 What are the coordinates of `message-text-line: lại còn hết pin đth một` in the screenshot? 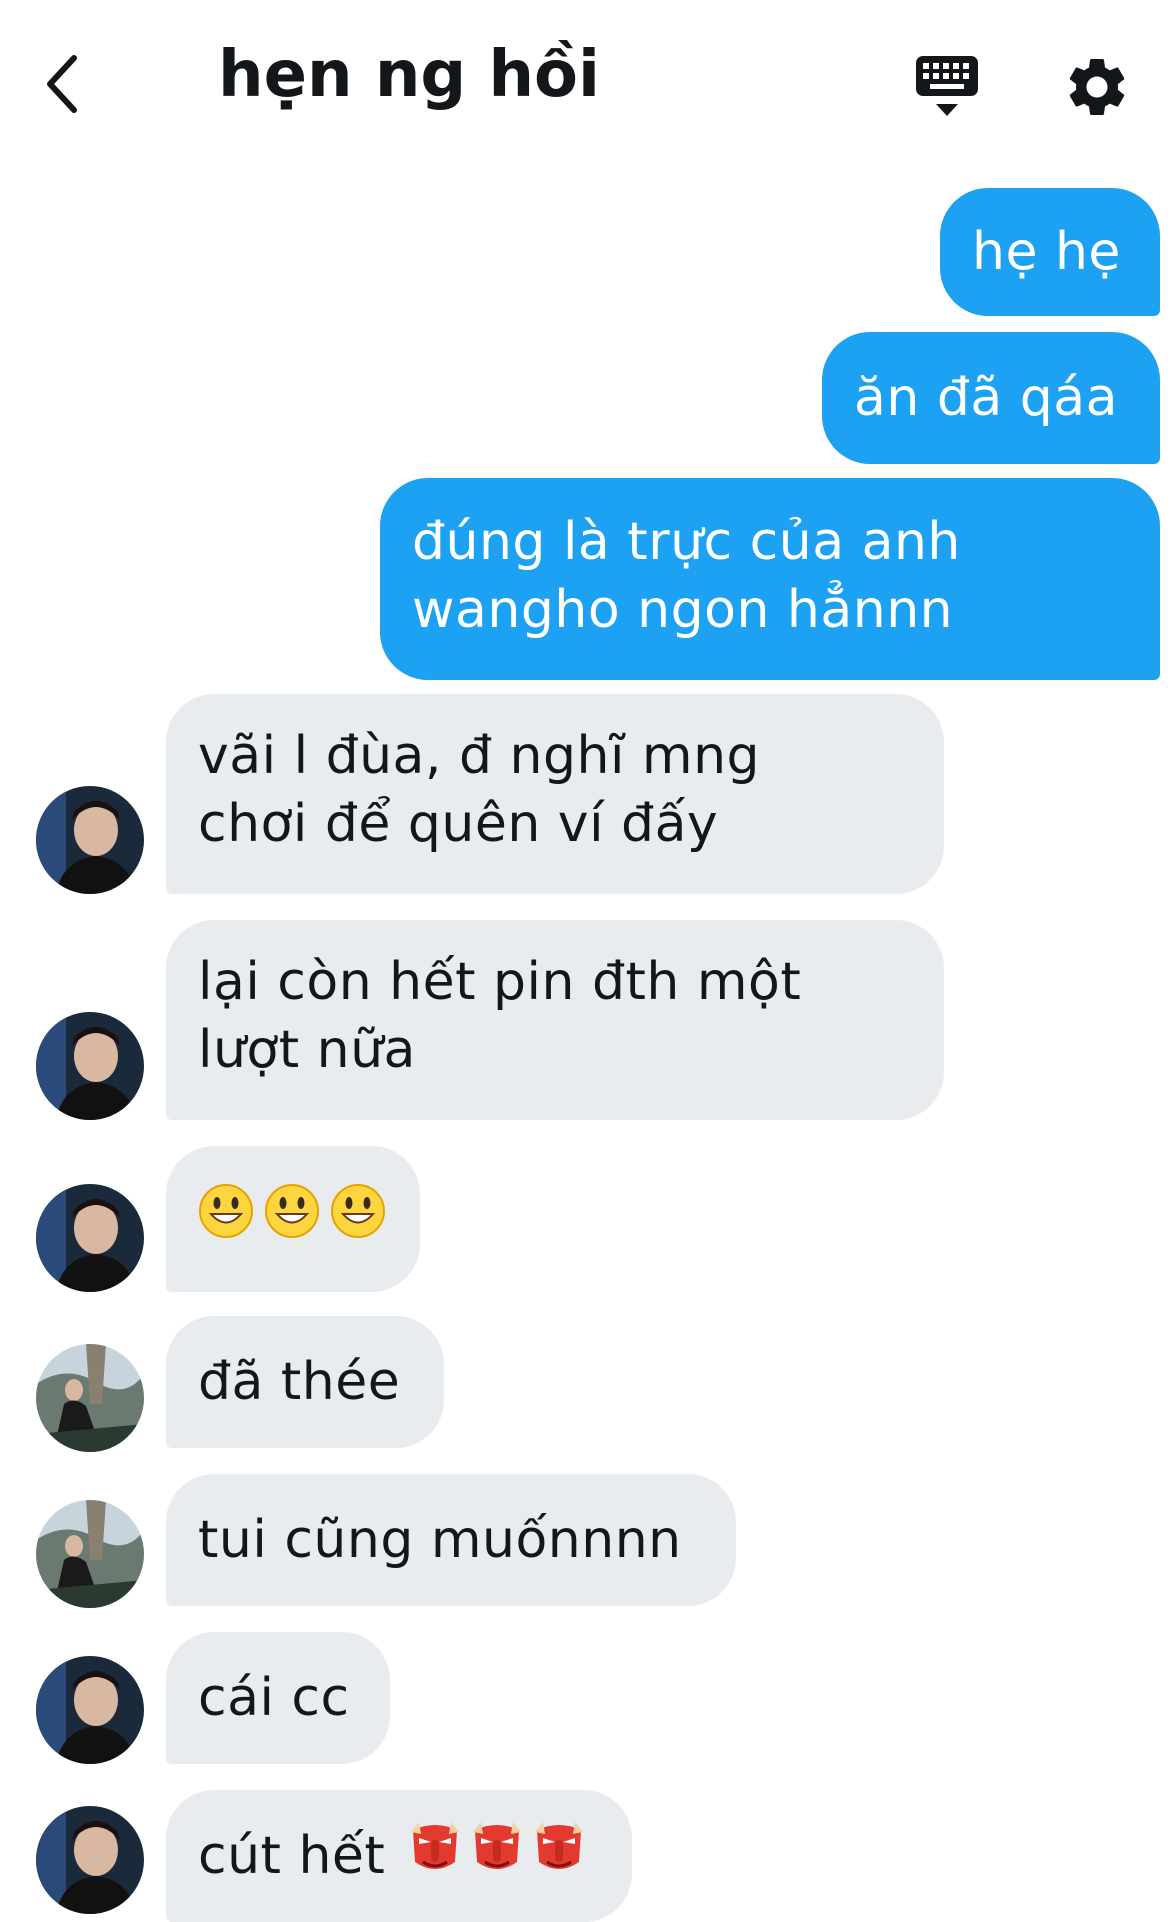 It's located at (500, 982).